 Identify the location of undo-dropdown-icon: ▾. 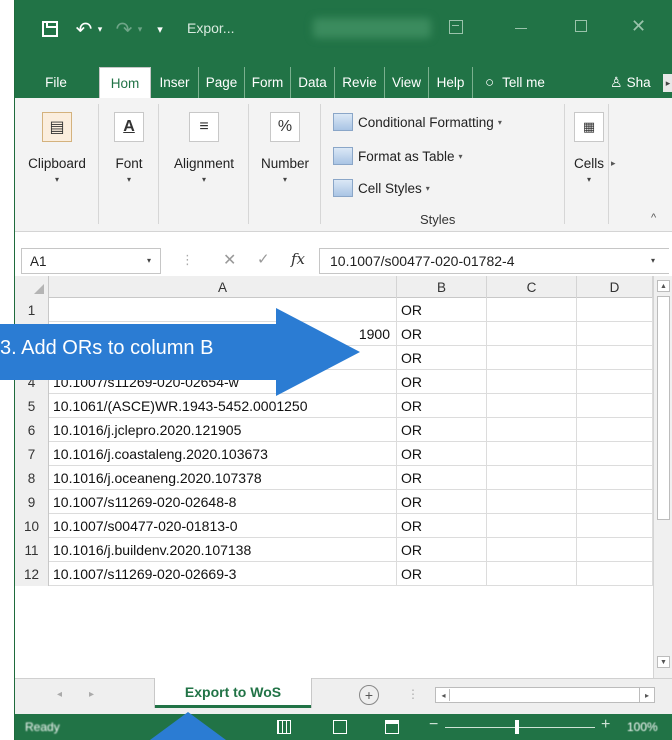
(100, 29).